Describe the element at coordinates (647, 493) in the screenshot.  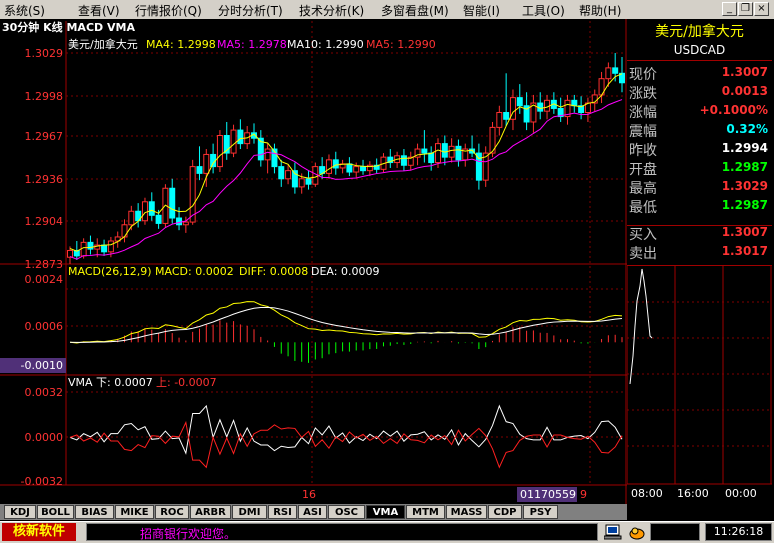
I see `mini-time-0800: 08:00` at that location.